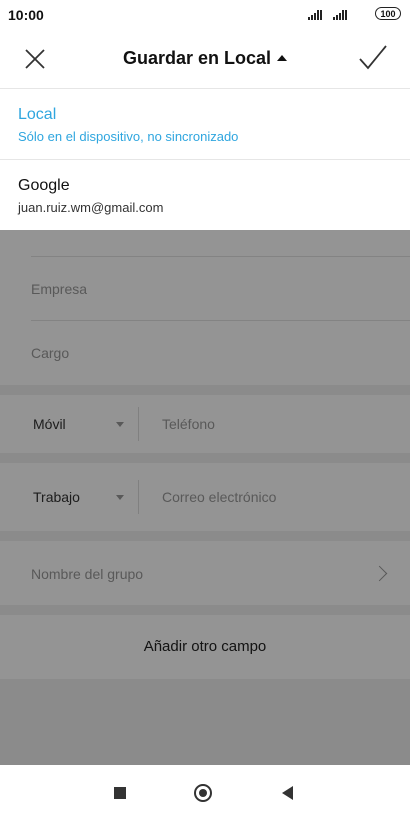  I want to click on option-google-name: Google, so click(44, 185).